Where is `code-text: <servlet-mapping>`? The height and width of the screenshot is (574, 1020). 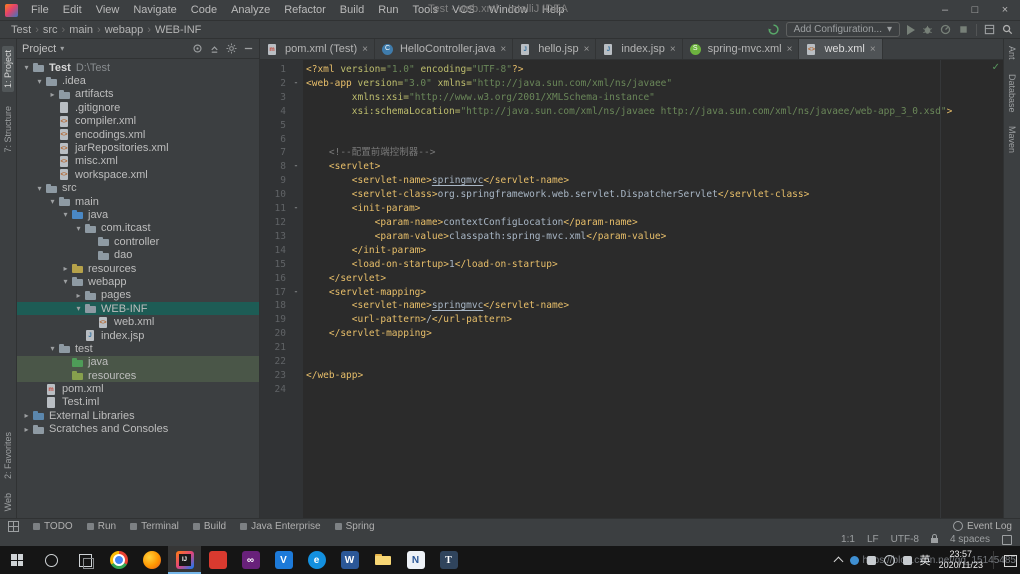 code-text: <servlet-mapping> is located at coordinates (364, 293).